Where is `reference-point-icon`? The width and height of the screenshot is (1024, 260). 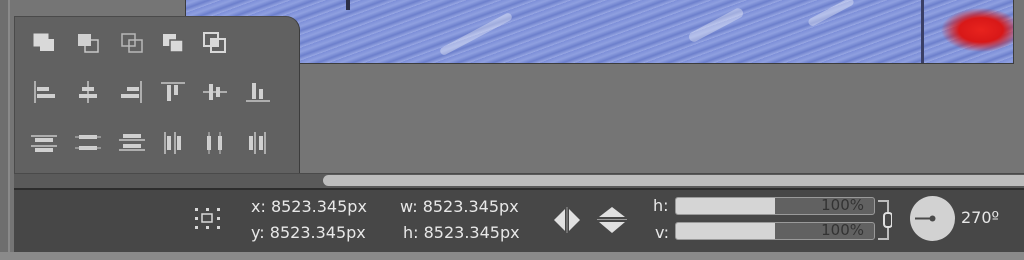 reference-point-icon is located at coordinates (208, 221).